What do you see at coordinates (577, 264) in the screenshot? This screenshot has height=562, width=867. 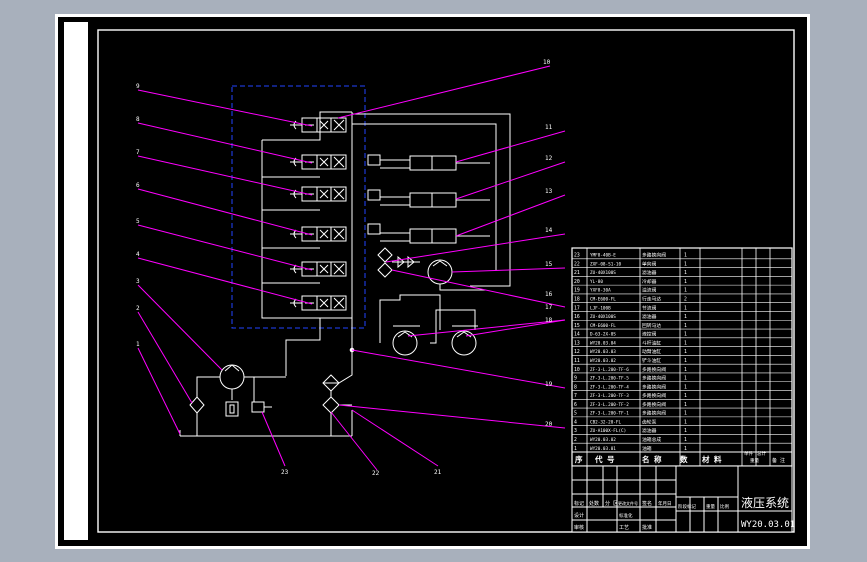 I see `parts-cell-no: 22` at bounding box center [577, 264].